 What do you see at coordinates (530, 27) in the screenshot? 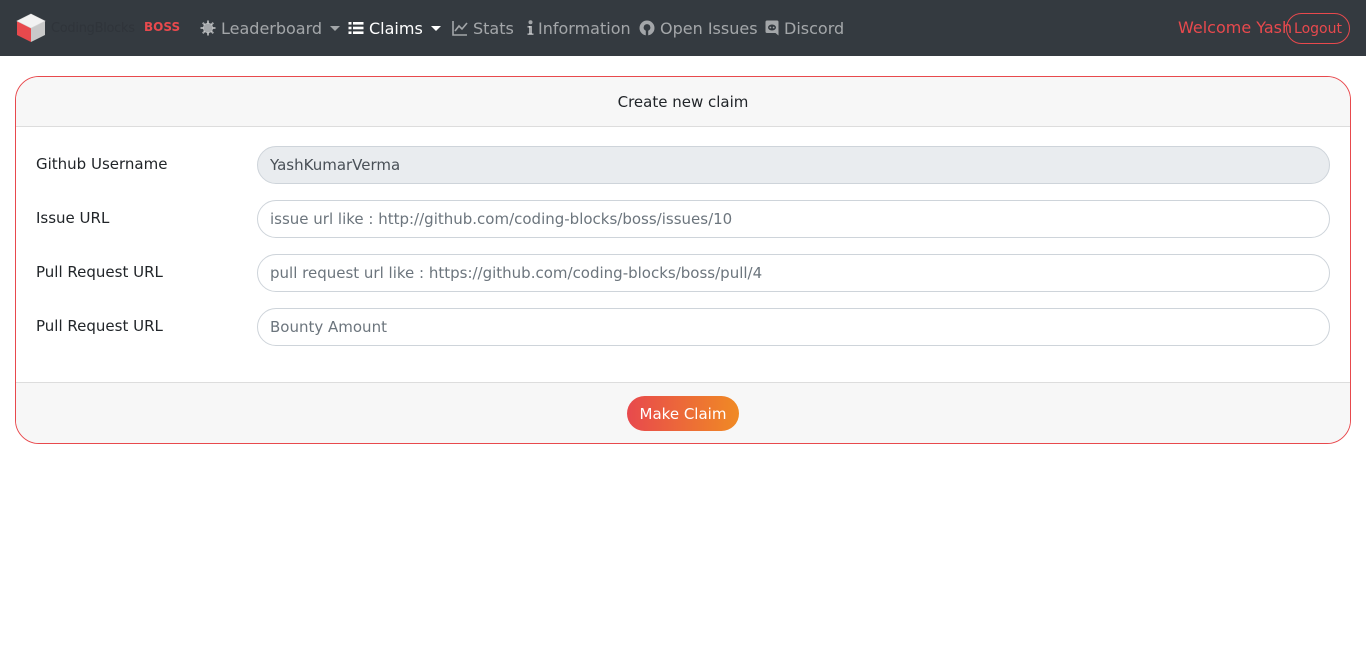
I see `info-icon` at bounding box center [530, 27].